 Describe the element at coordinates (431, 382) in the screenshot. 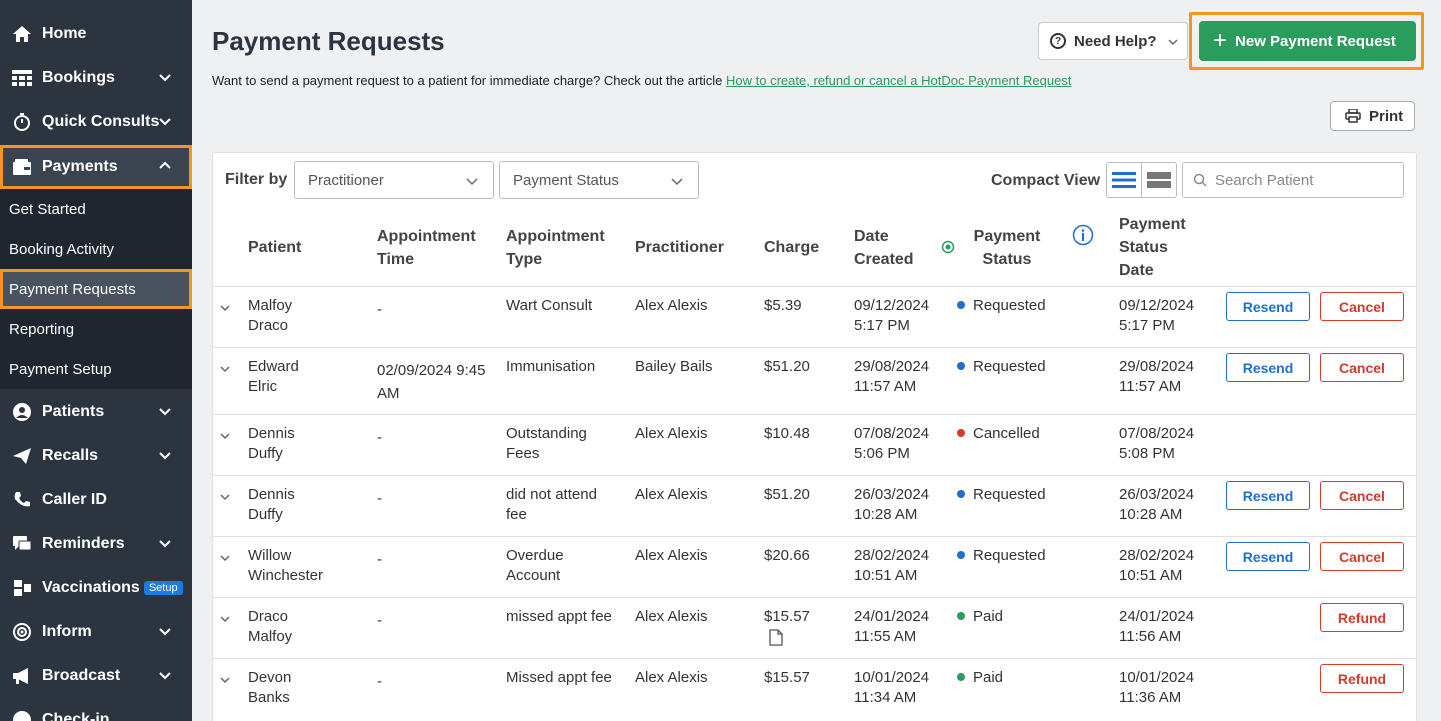

I see `cell-appointment-time: 02/09/2024 9:45 AM` at that location.